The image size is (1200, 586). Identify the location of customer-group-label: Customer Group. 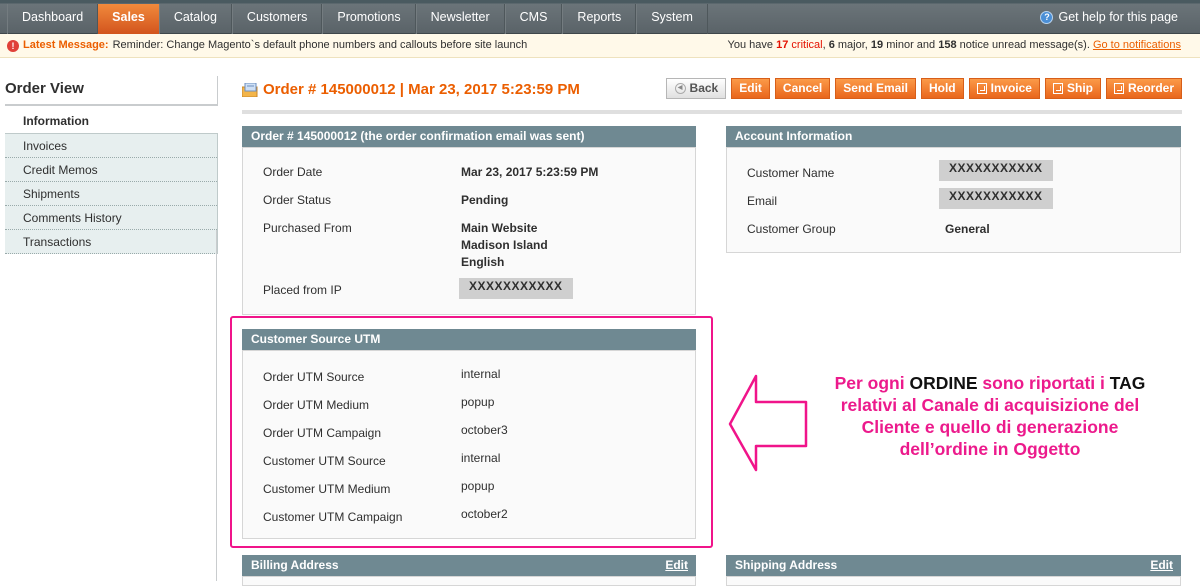
(791, 229).